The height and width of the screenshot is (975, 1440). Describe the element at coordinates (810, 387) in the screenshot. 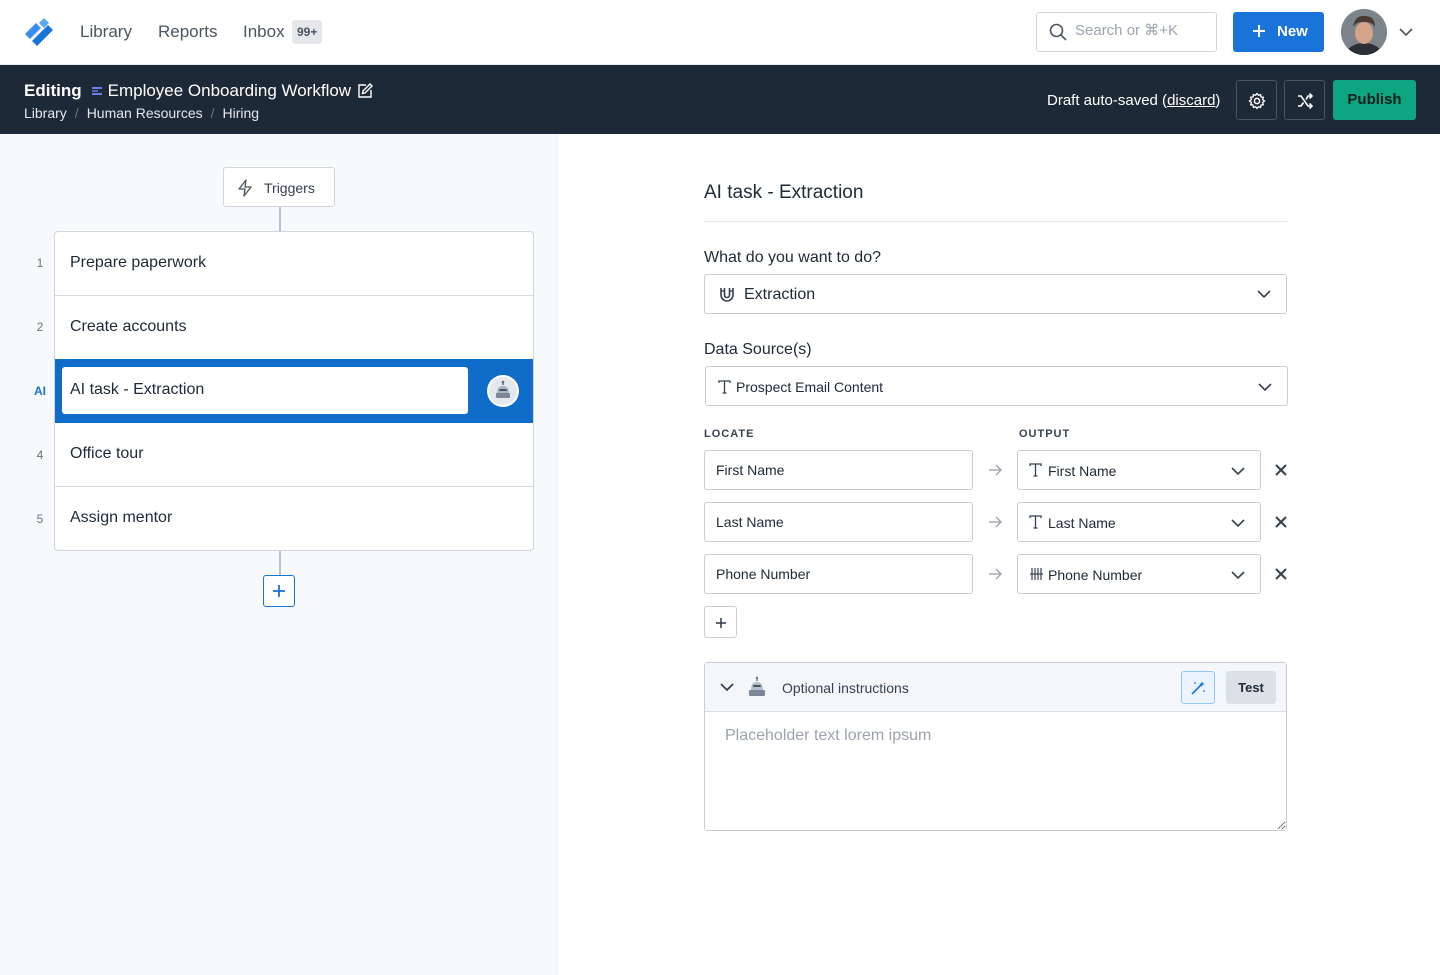

I see `data-source-value: Prospect Email Content` at that location.